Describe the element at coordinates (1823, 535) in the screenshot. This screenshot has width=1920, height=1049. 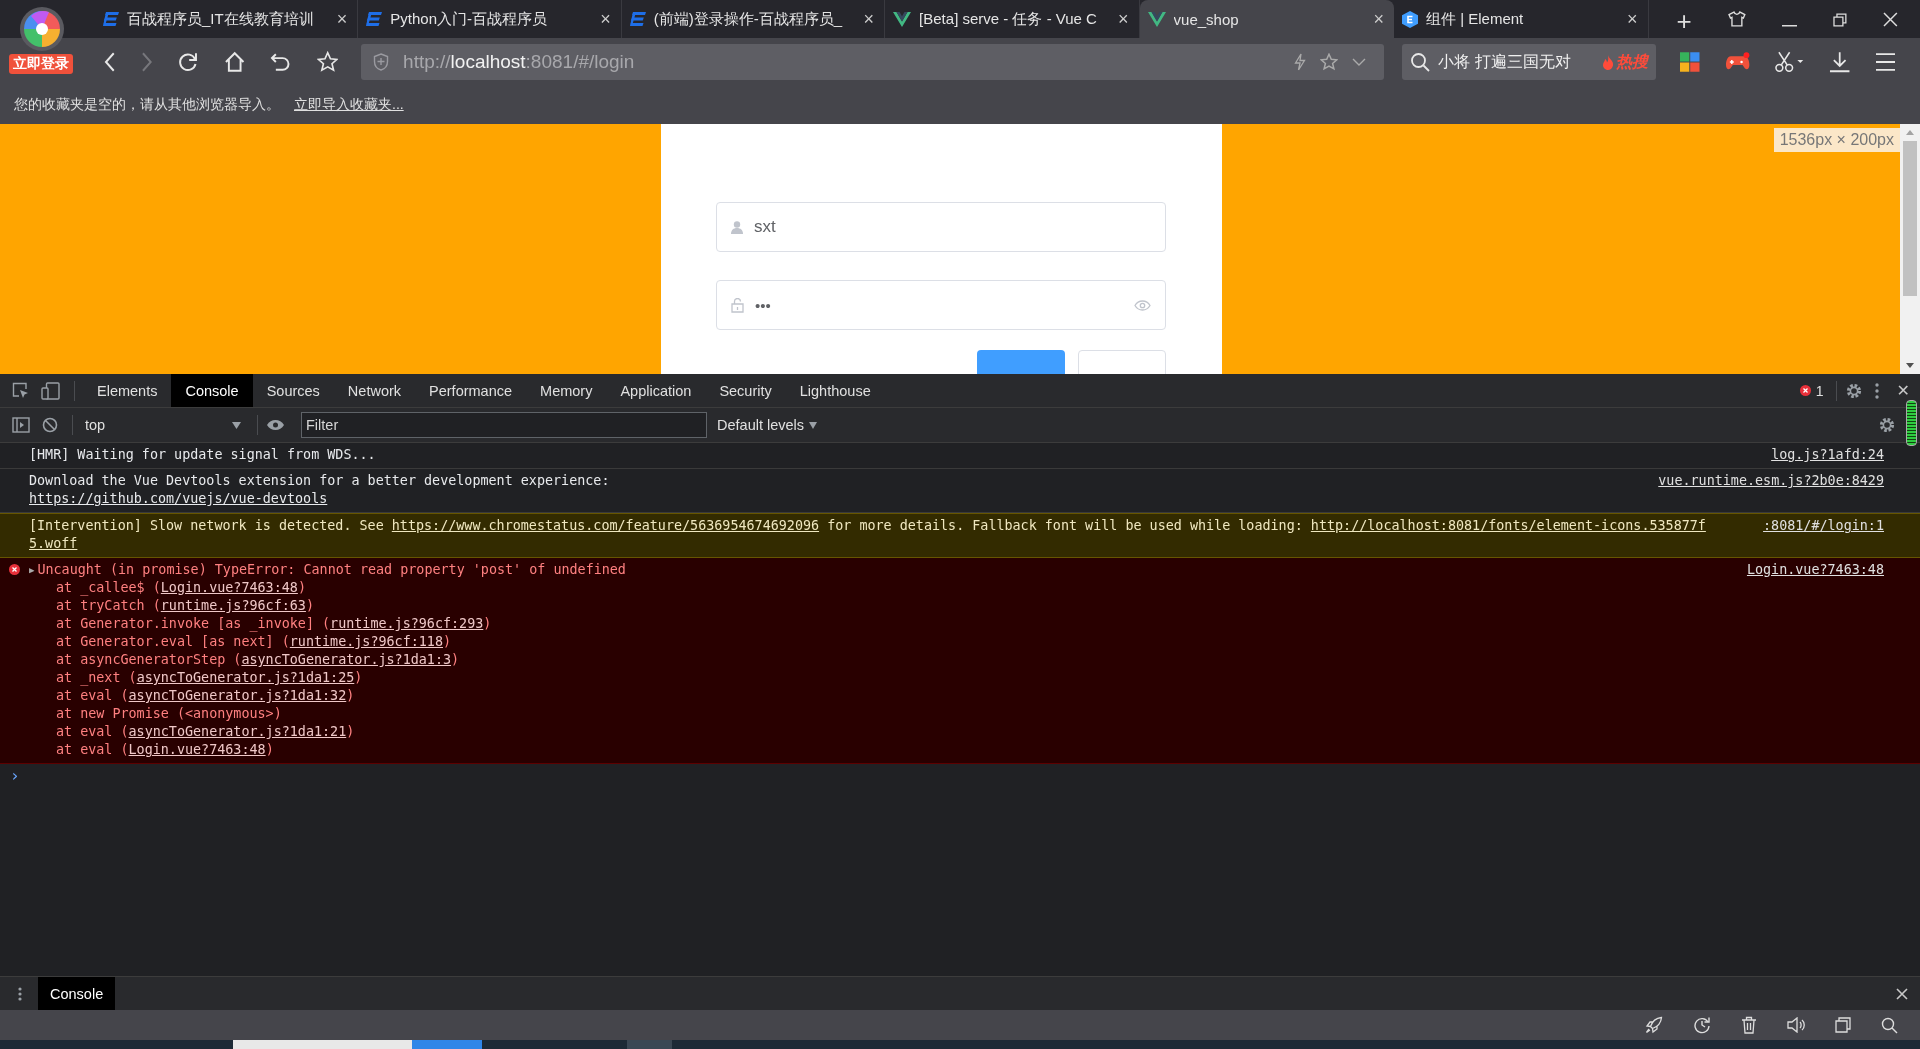
I see `source-link: :8081/#/login:1` at that location.